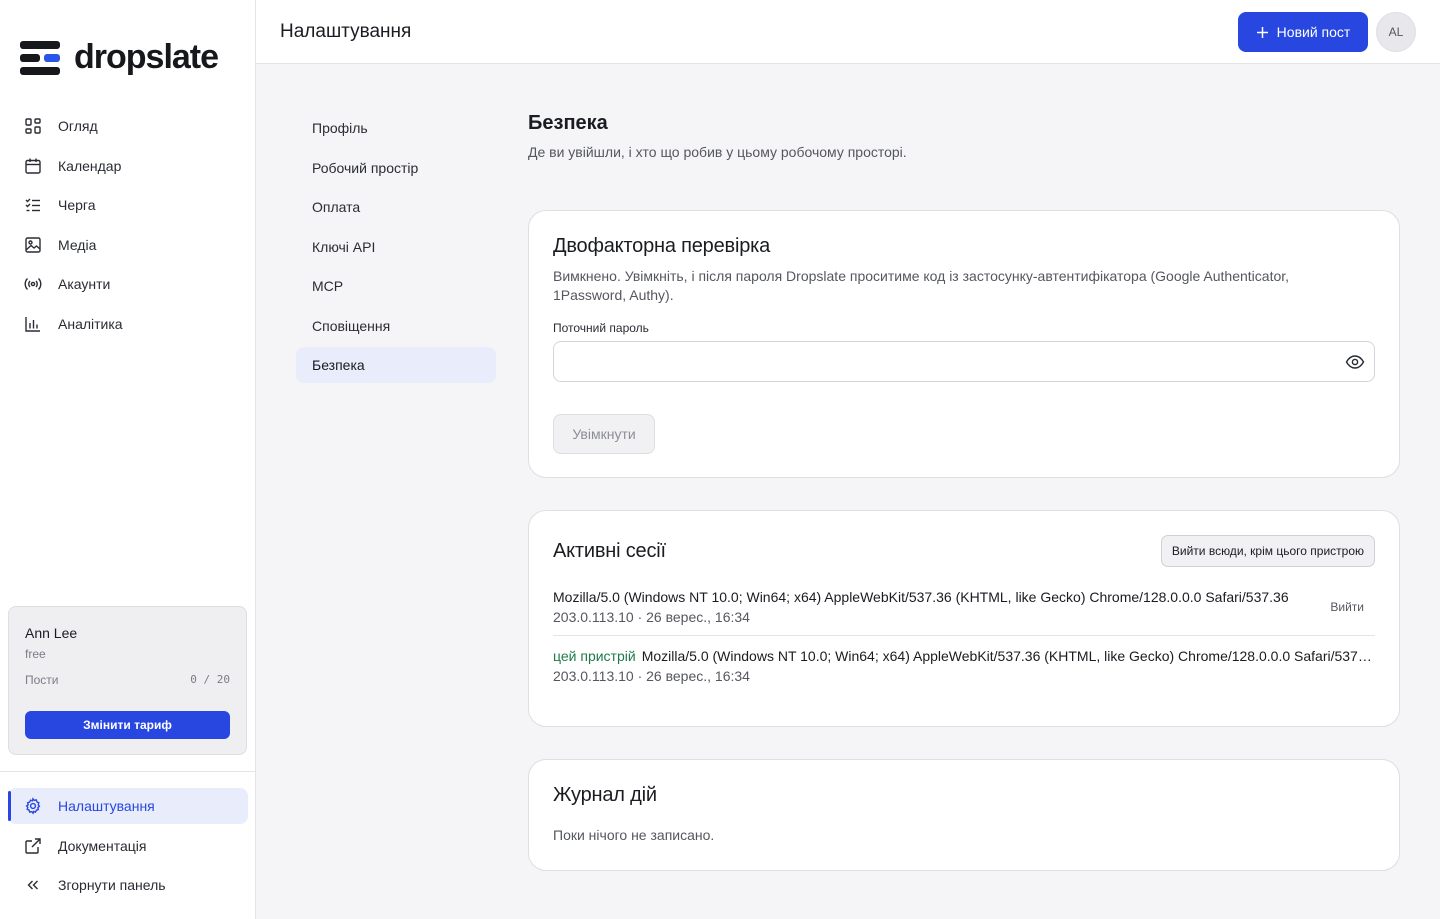 This screenshot has width=1440, height=919. I want to click on collapse-sidebar-button: Згорнути панель, so click(128, 885).